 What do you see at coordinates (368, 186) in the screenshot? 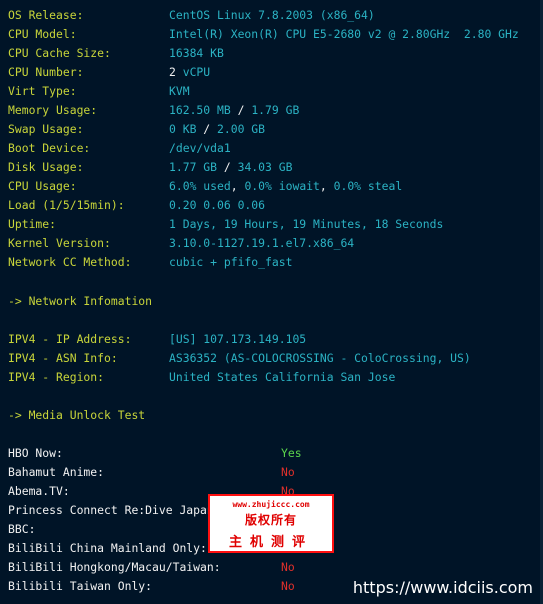
I see `system-value-segment: 0.0% steal` at bounding box center [368, 186].